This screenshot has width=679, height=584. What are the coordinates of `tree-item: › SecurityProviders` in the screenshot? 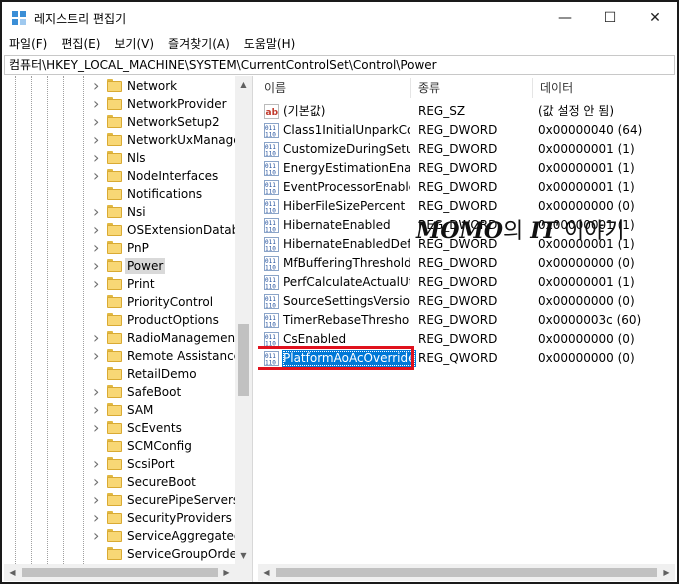 It's located at (119, 518).